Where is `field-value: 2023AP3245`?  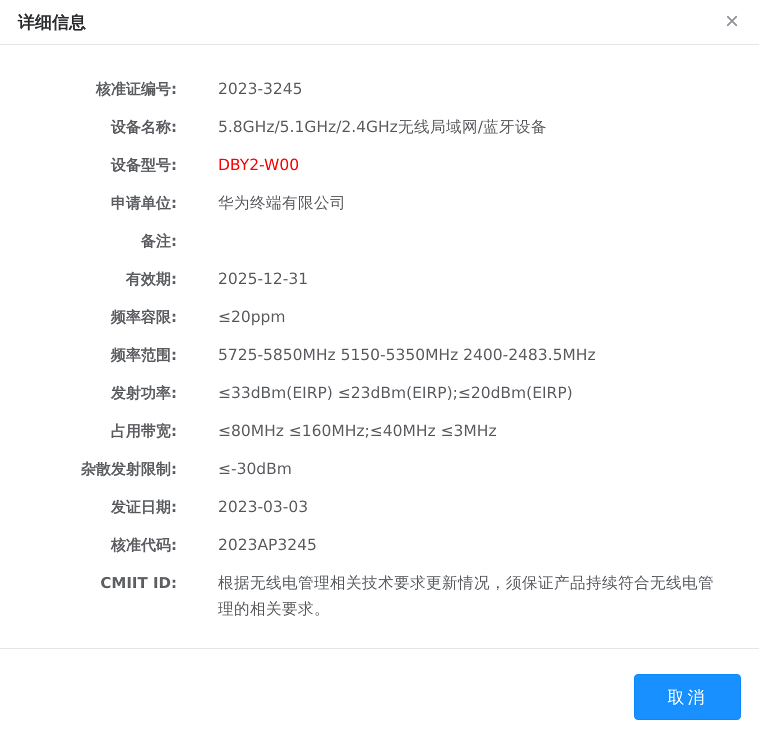 field-value: 2023AP3245 is located at coordinates (268, 545).